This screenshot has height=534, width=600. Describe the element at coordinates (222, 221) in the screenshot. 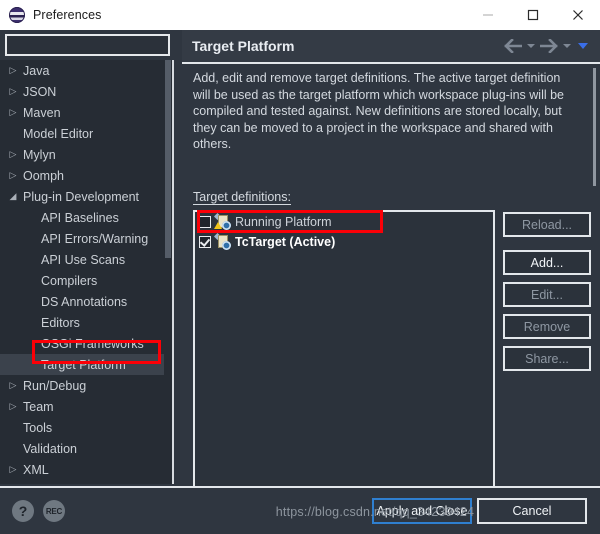

I see `target-definition-warning-icon` at that location.